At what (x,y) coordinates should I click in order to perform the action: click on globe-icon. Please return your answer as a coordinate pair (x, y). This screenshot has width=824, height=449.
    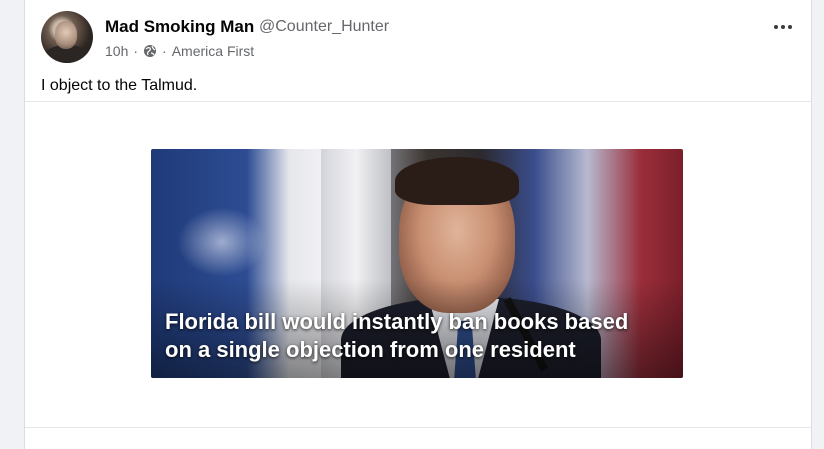
    Looking at the image, I should click on (150, 51).